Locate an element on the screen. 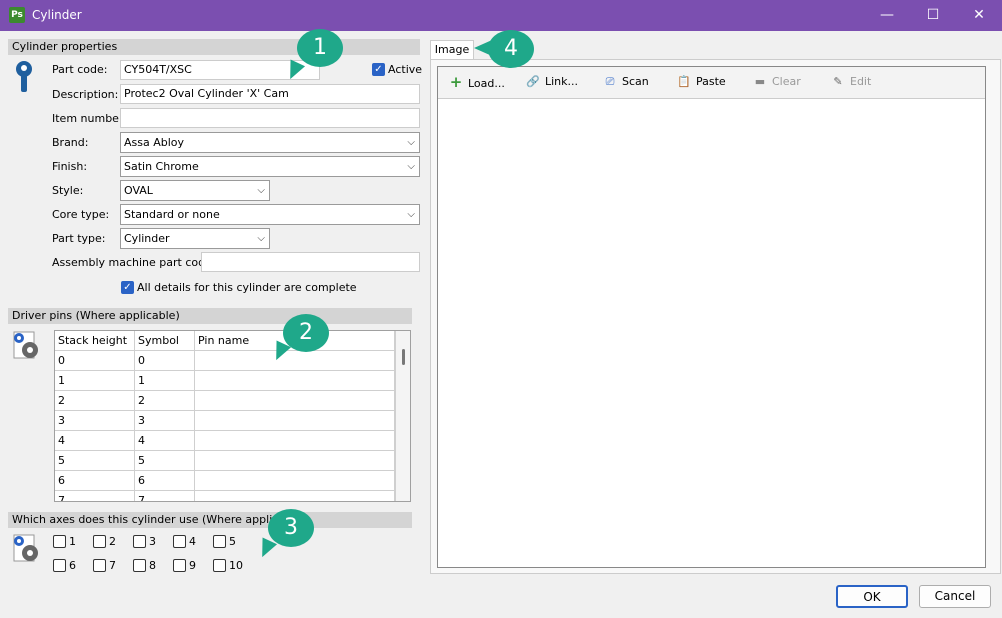 This screenshot has height=618, width=1002. paste-label: Paste is located at coordinates (711, 81).